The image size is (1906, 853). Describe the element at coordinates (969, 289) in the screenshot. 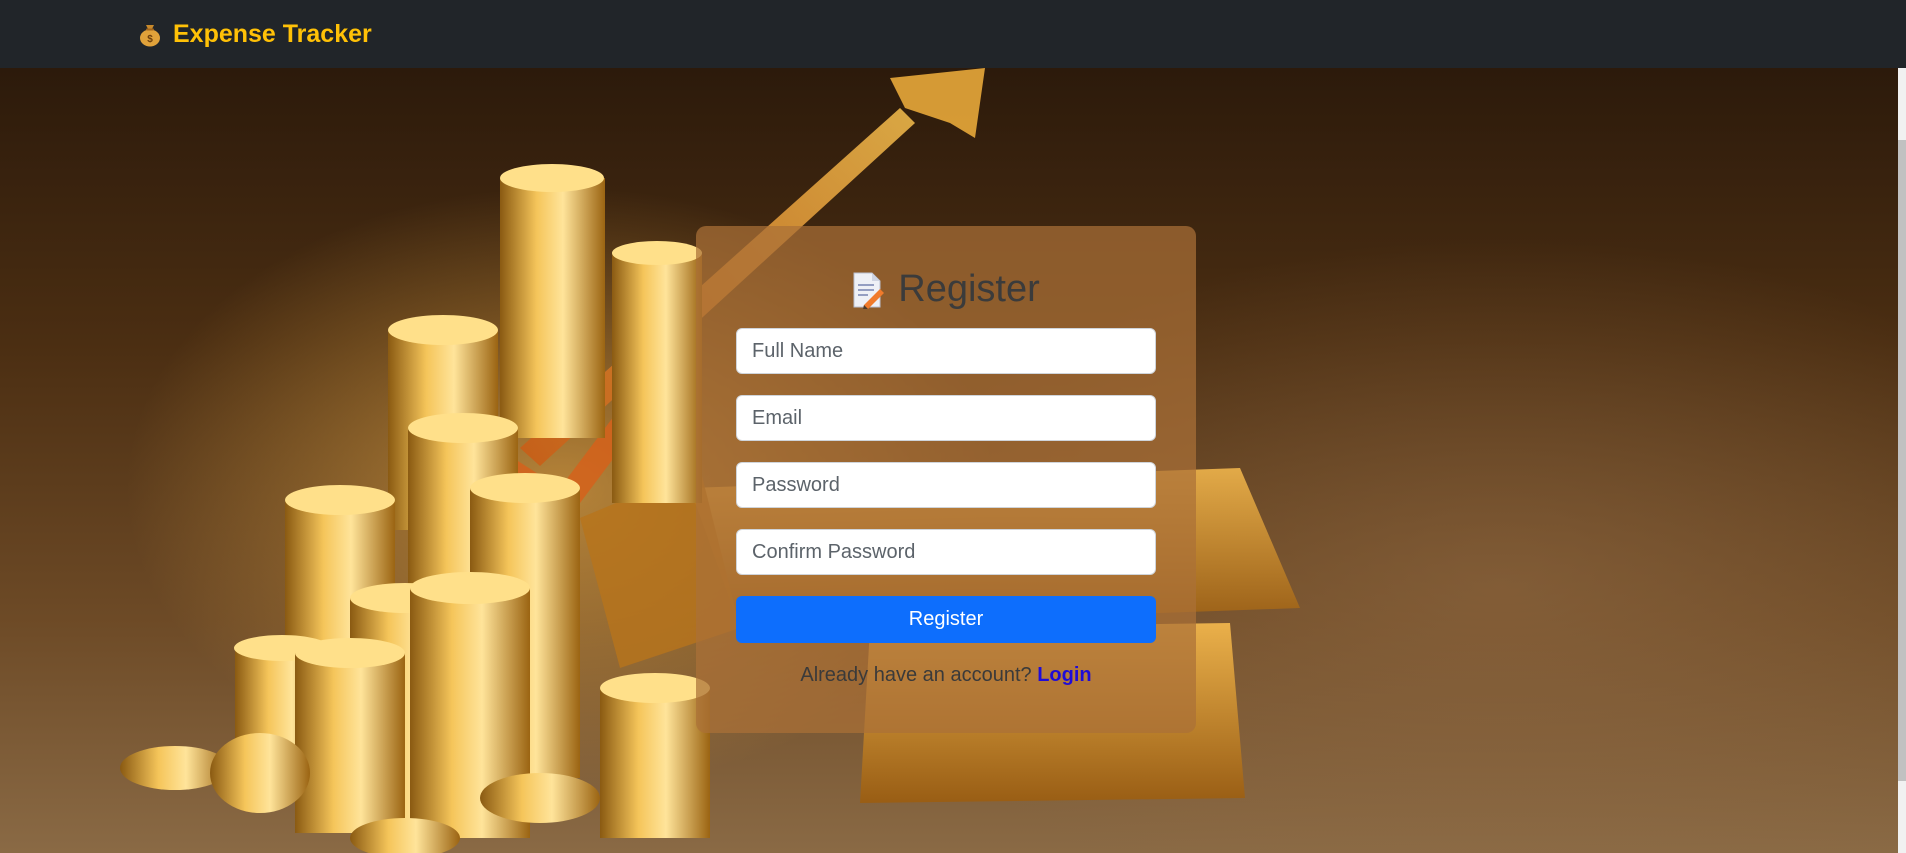

I see `register-title: Register` at that location.